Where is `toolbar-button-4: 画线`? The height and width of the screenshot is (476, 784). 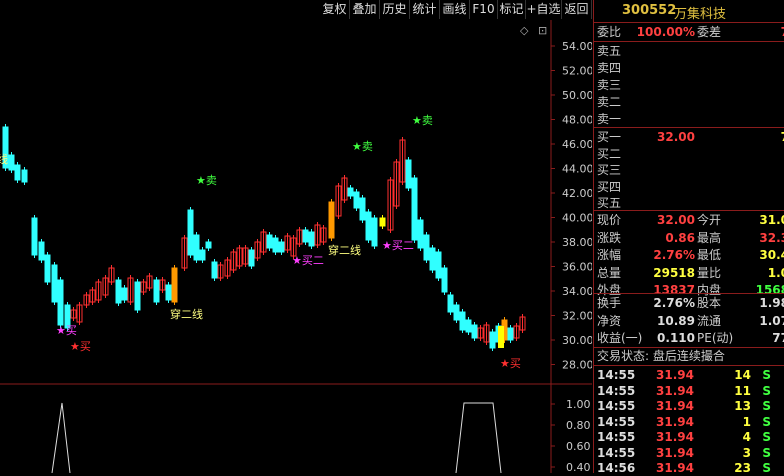
toolbar-button-4: 画线 is located at coordinates (455, 9).